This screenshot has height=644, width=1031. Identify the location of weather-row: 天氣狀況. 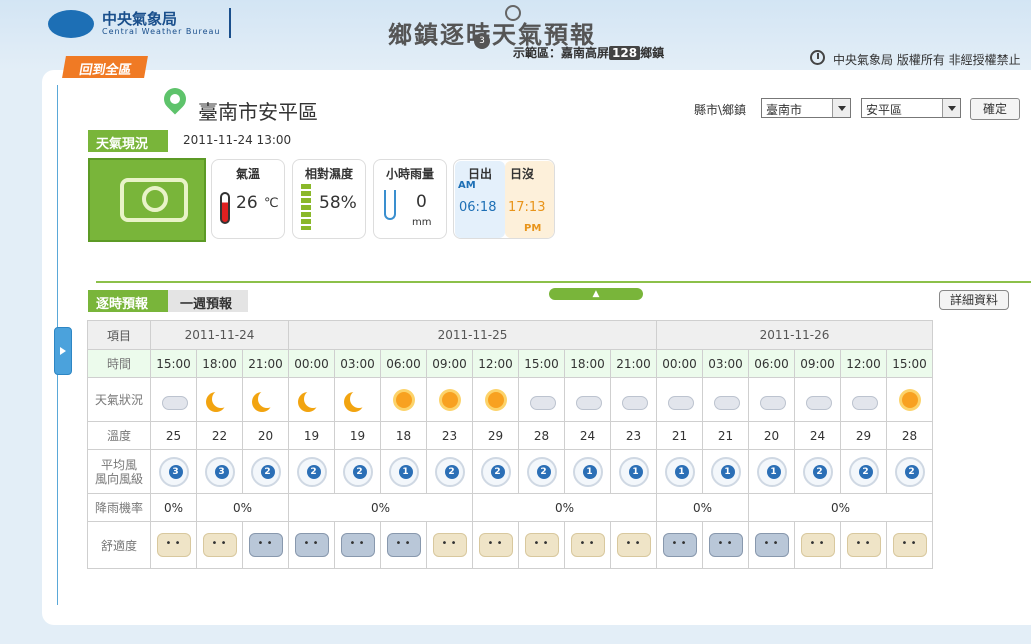
(510, 399).